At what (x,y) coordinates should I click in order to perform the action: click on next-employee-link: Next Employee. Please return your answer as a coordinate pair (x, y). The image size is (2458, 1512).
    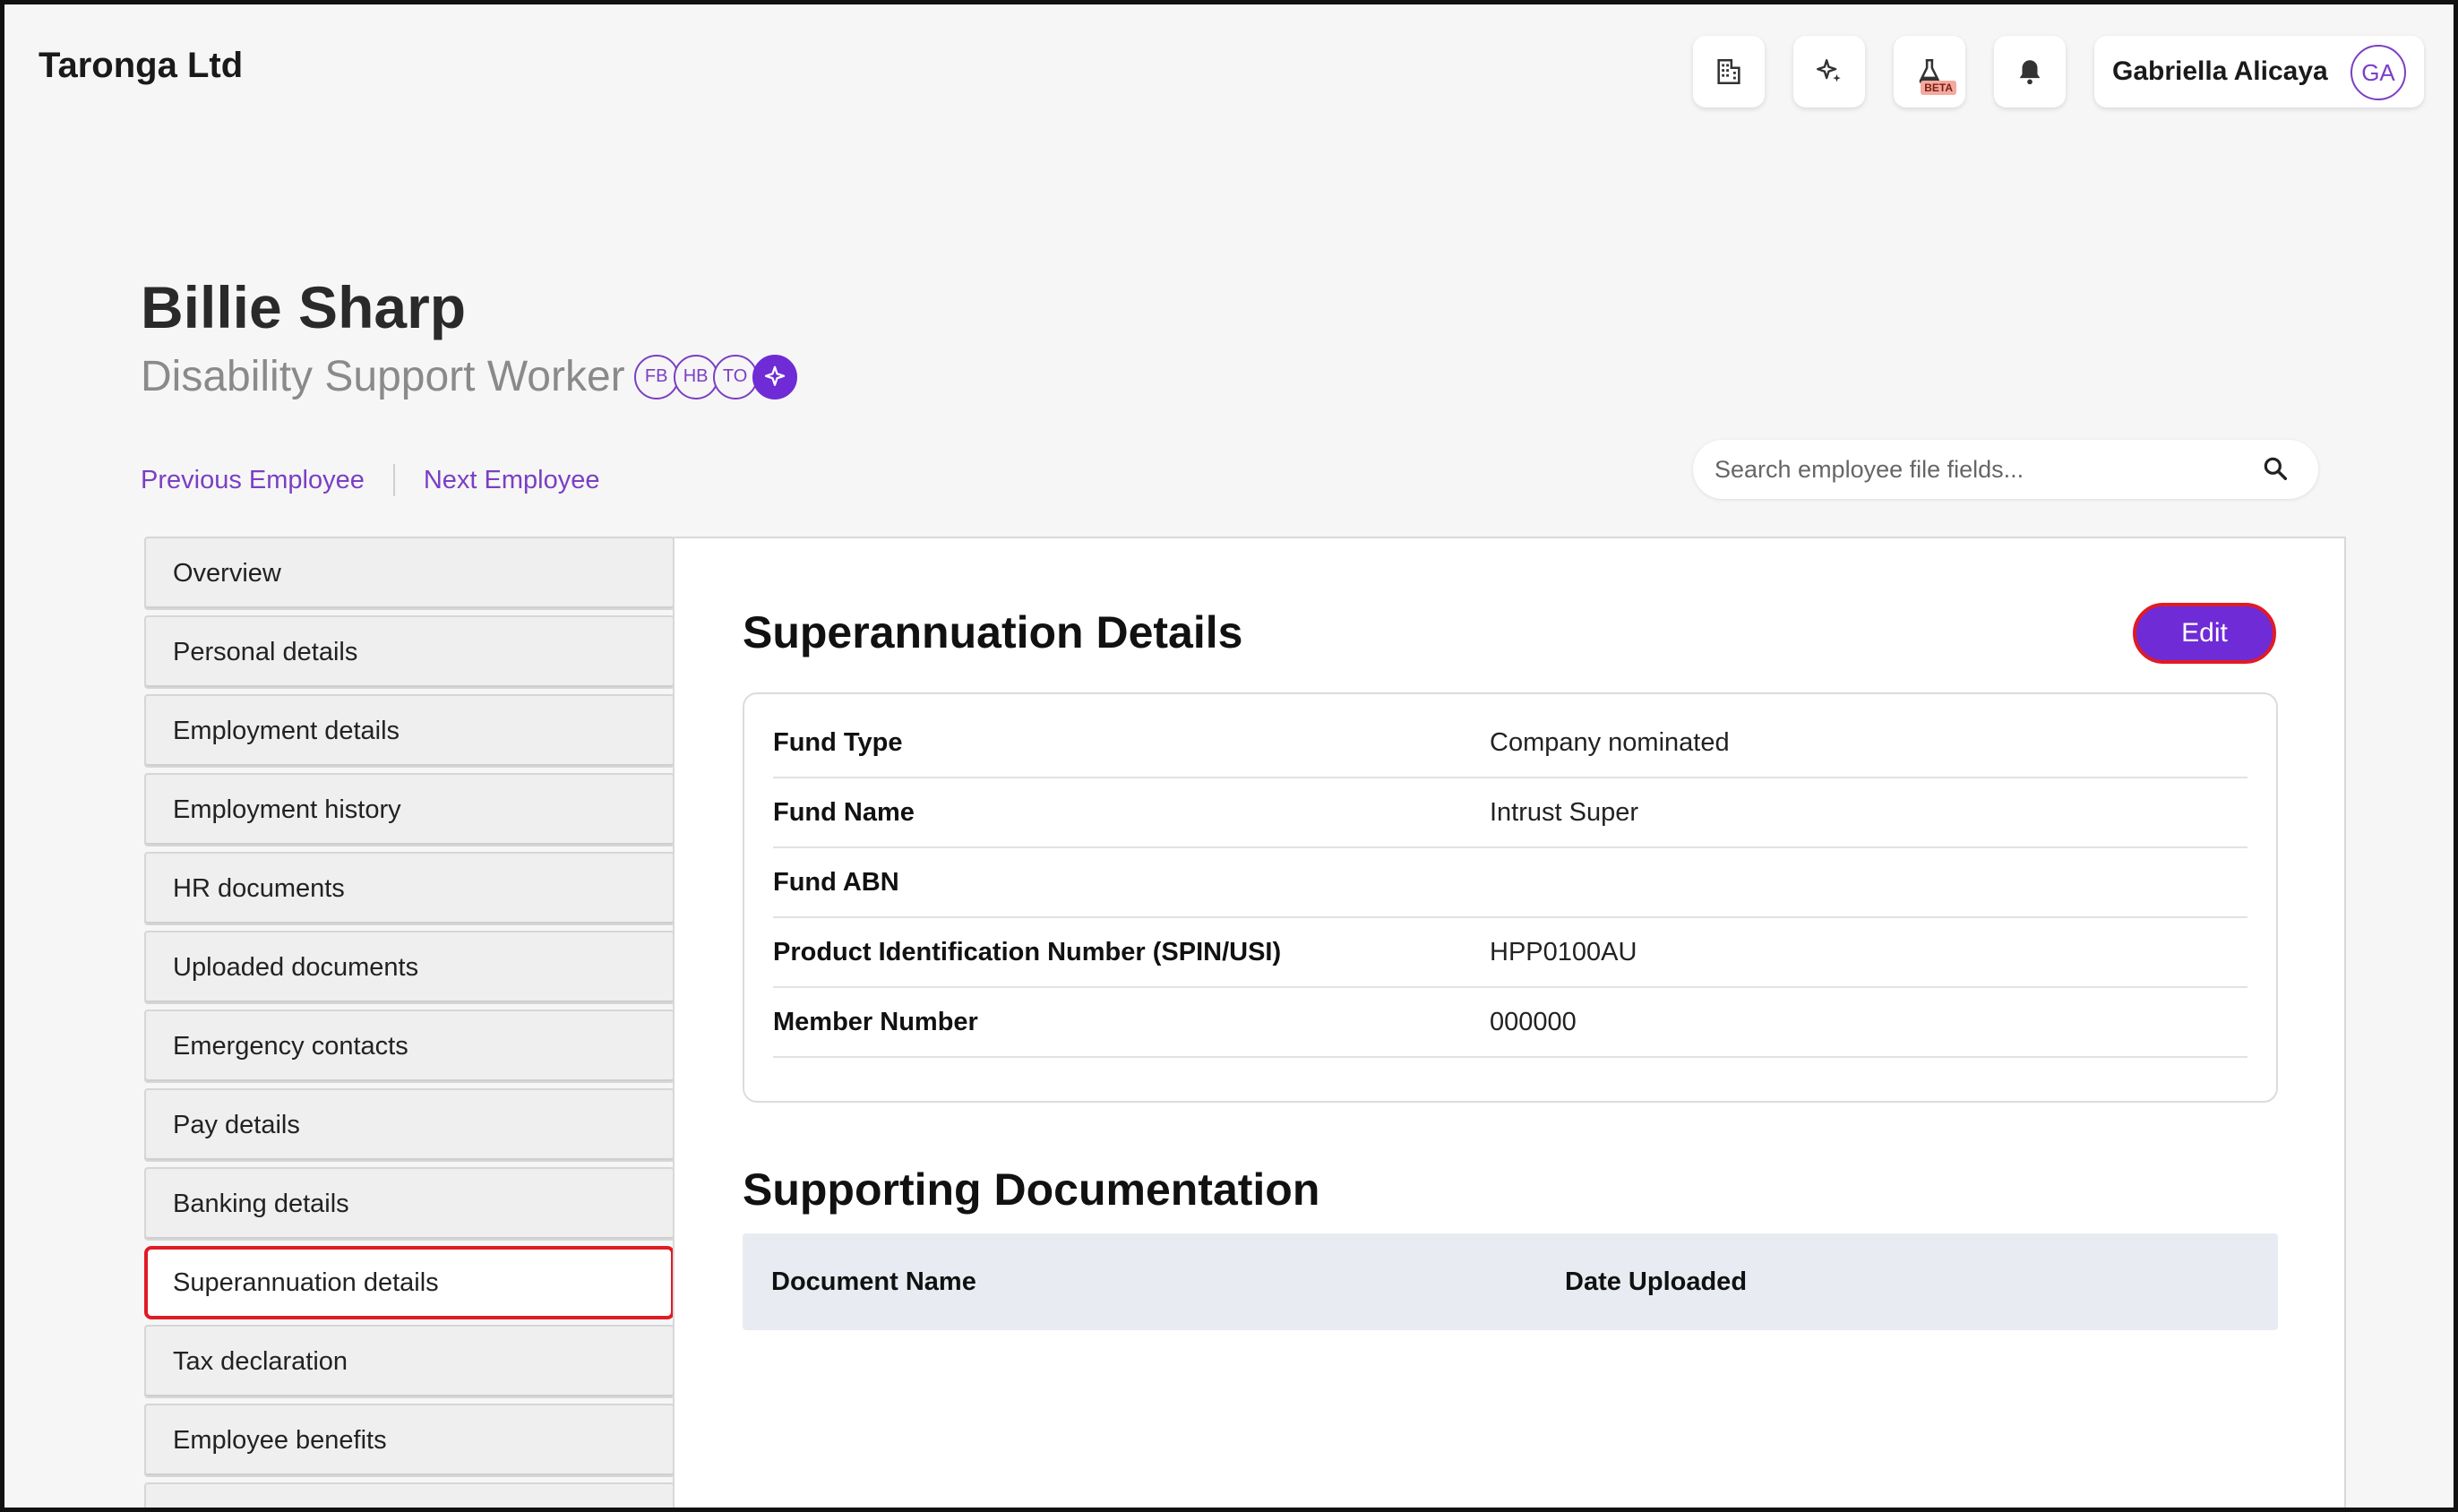
    Looking at the image, I should click on (512, 481).